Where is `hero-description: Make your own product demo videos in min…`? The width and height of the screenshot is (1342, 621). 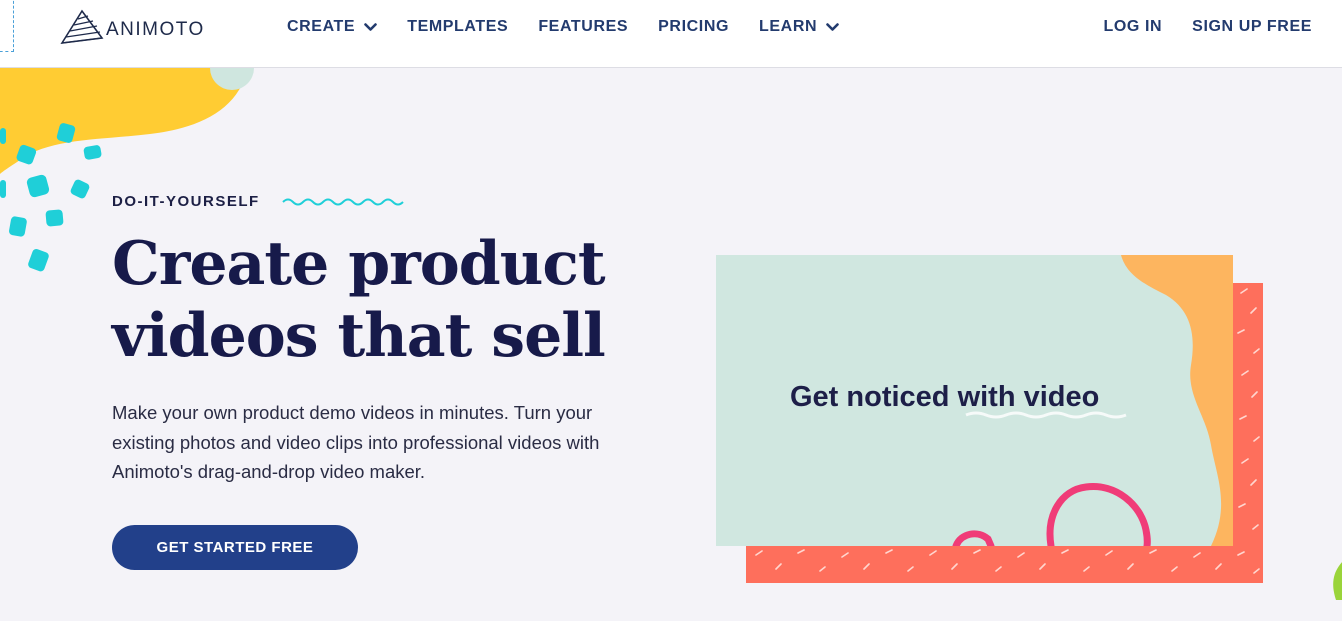 hero-description: Make your own product demo videos in min… is located at coordinates (356, 442).